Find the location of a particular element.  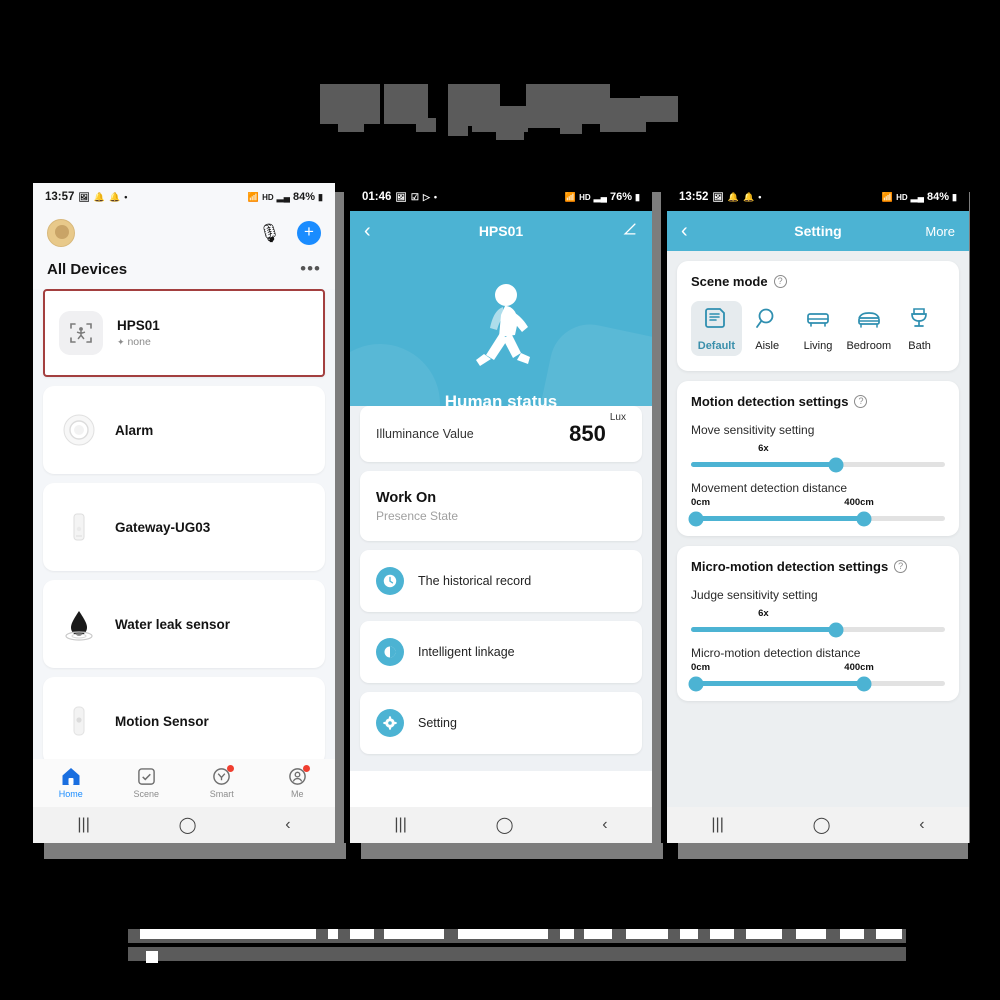

range-max-label: 400cm is located at coordinates (859, 667).